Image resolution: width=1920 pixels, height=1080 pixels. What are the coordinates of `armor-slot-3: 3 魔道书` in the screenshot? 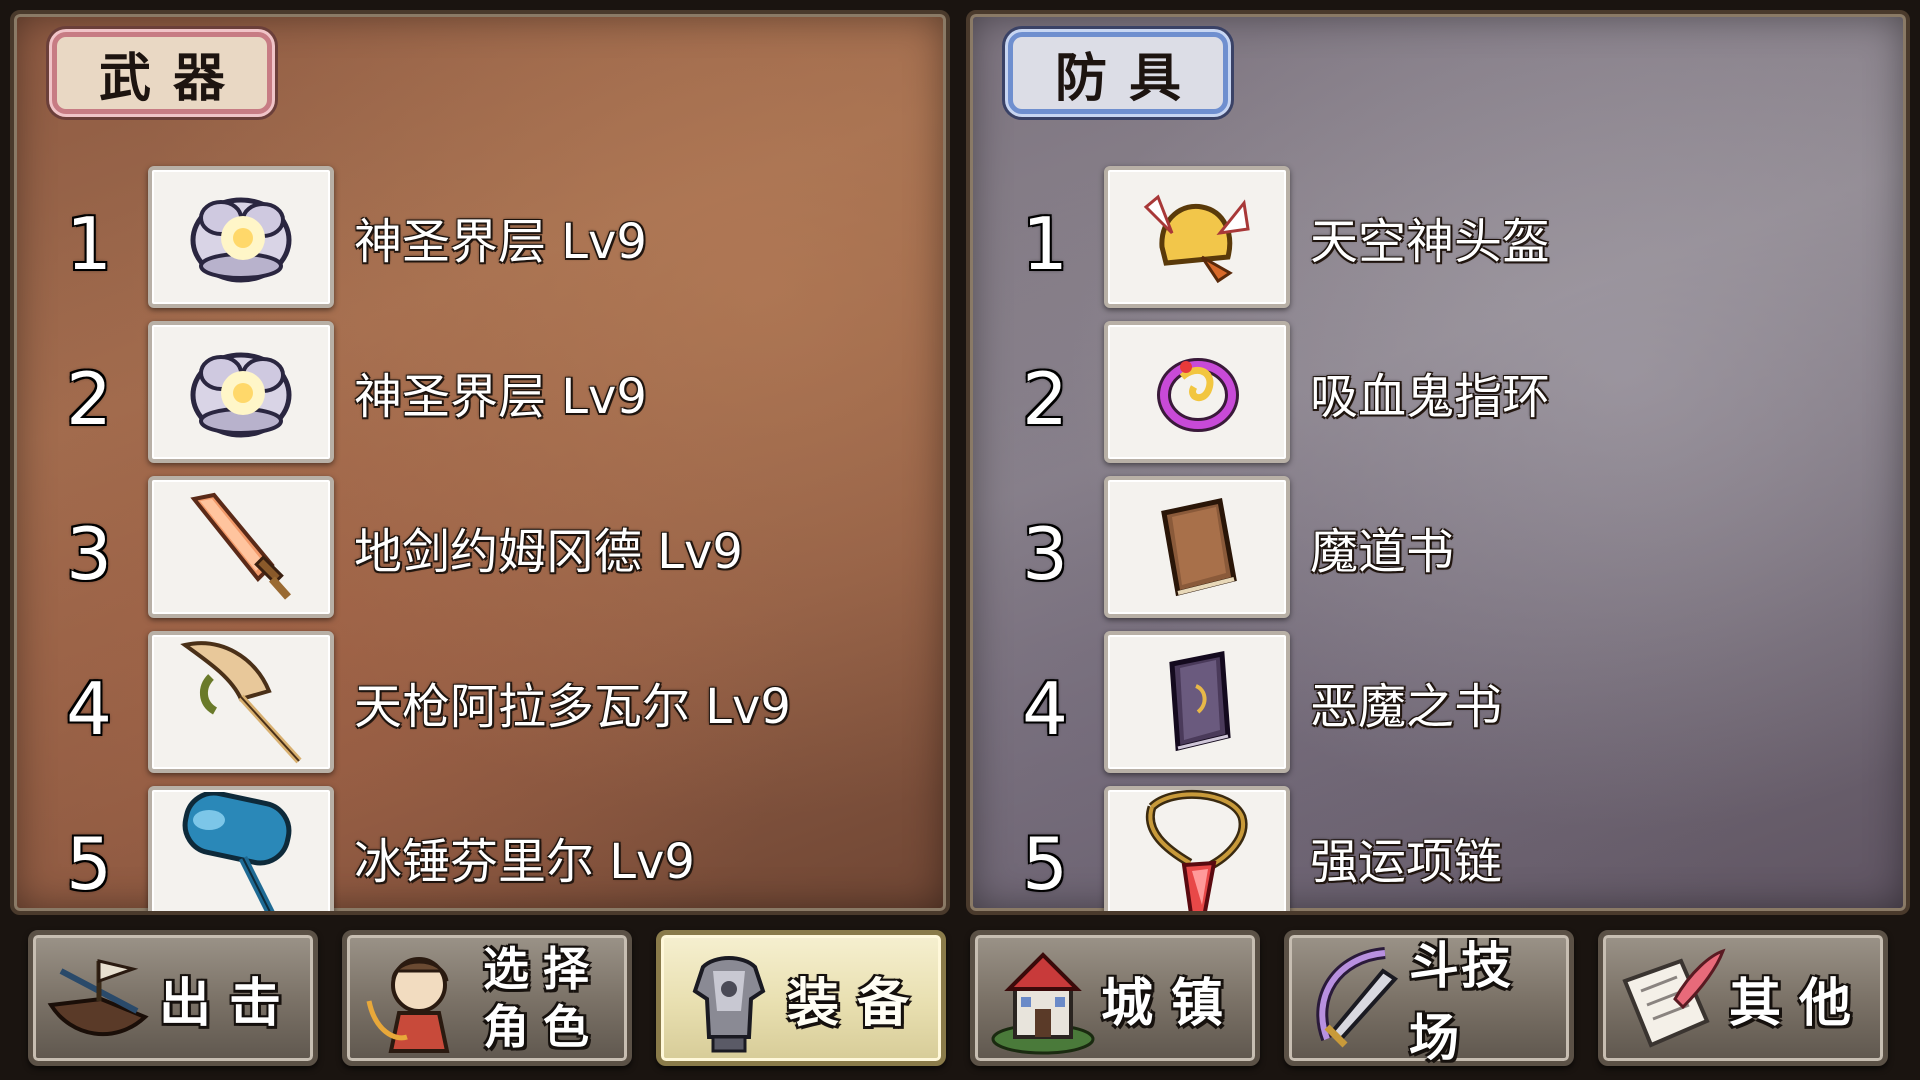 It's located at (1438, 546).